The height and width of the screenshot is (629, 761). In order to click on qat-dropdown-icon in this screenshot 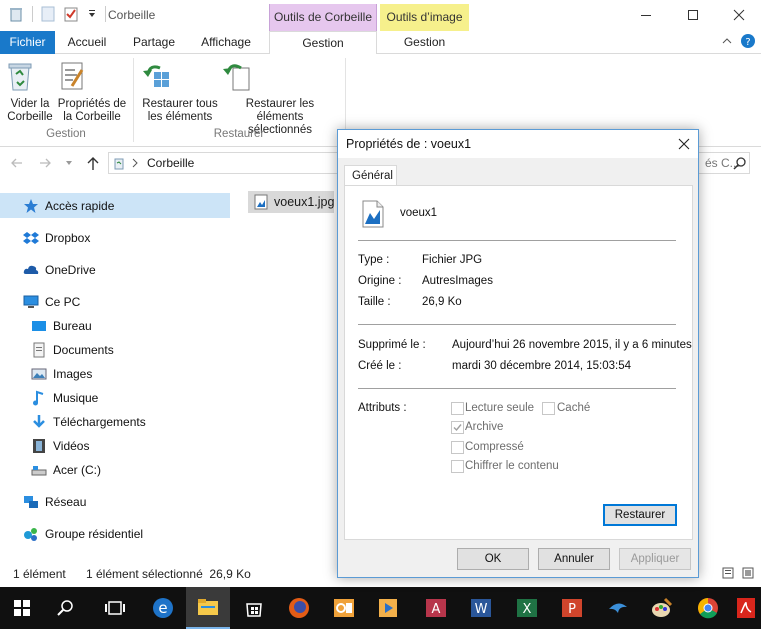, I will do `click(92, 14)`.